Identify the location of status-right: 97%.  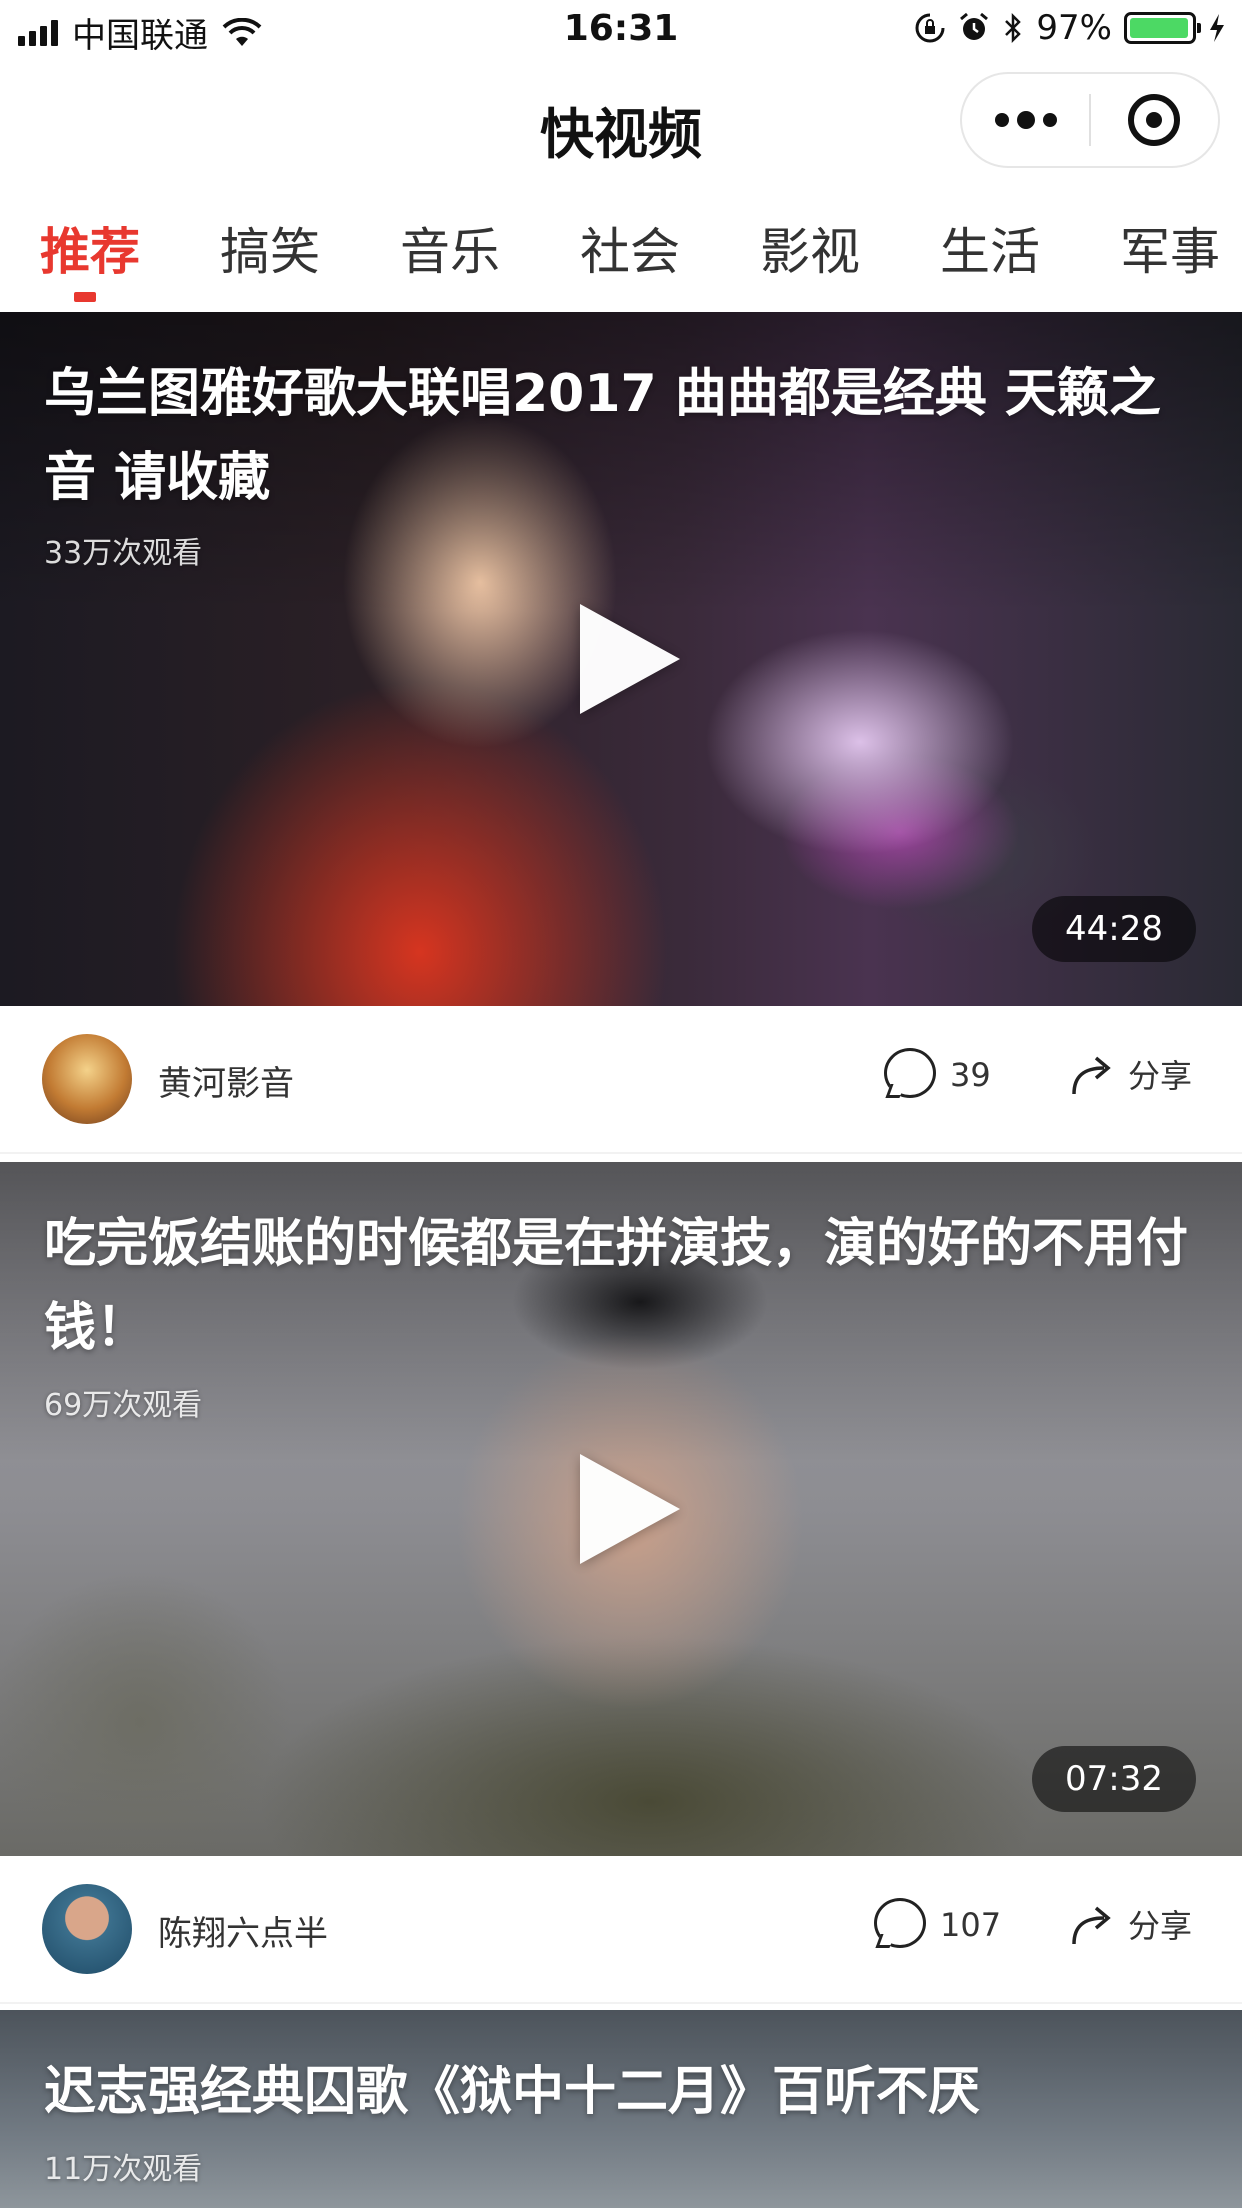
(1070, 28).